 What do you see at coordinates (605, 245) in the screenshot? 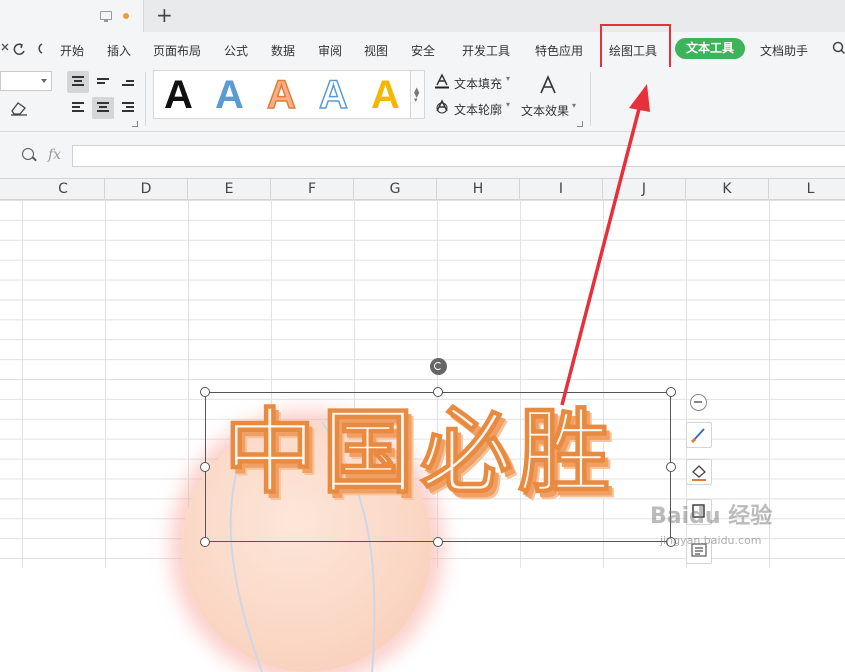
I see `annotation-arrow` at bounding box center [605, 245].